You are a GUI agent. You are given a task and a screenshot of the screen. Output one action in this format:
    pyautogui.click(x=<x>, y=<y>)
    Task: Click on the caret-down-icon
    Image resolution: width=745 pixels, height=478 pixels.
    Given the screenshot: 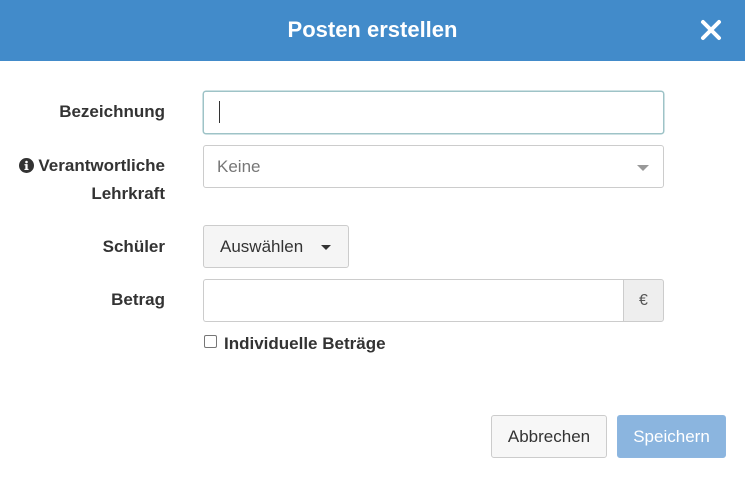 What is the action you would take?
    pyautogui.click(x=326, y=247)
    